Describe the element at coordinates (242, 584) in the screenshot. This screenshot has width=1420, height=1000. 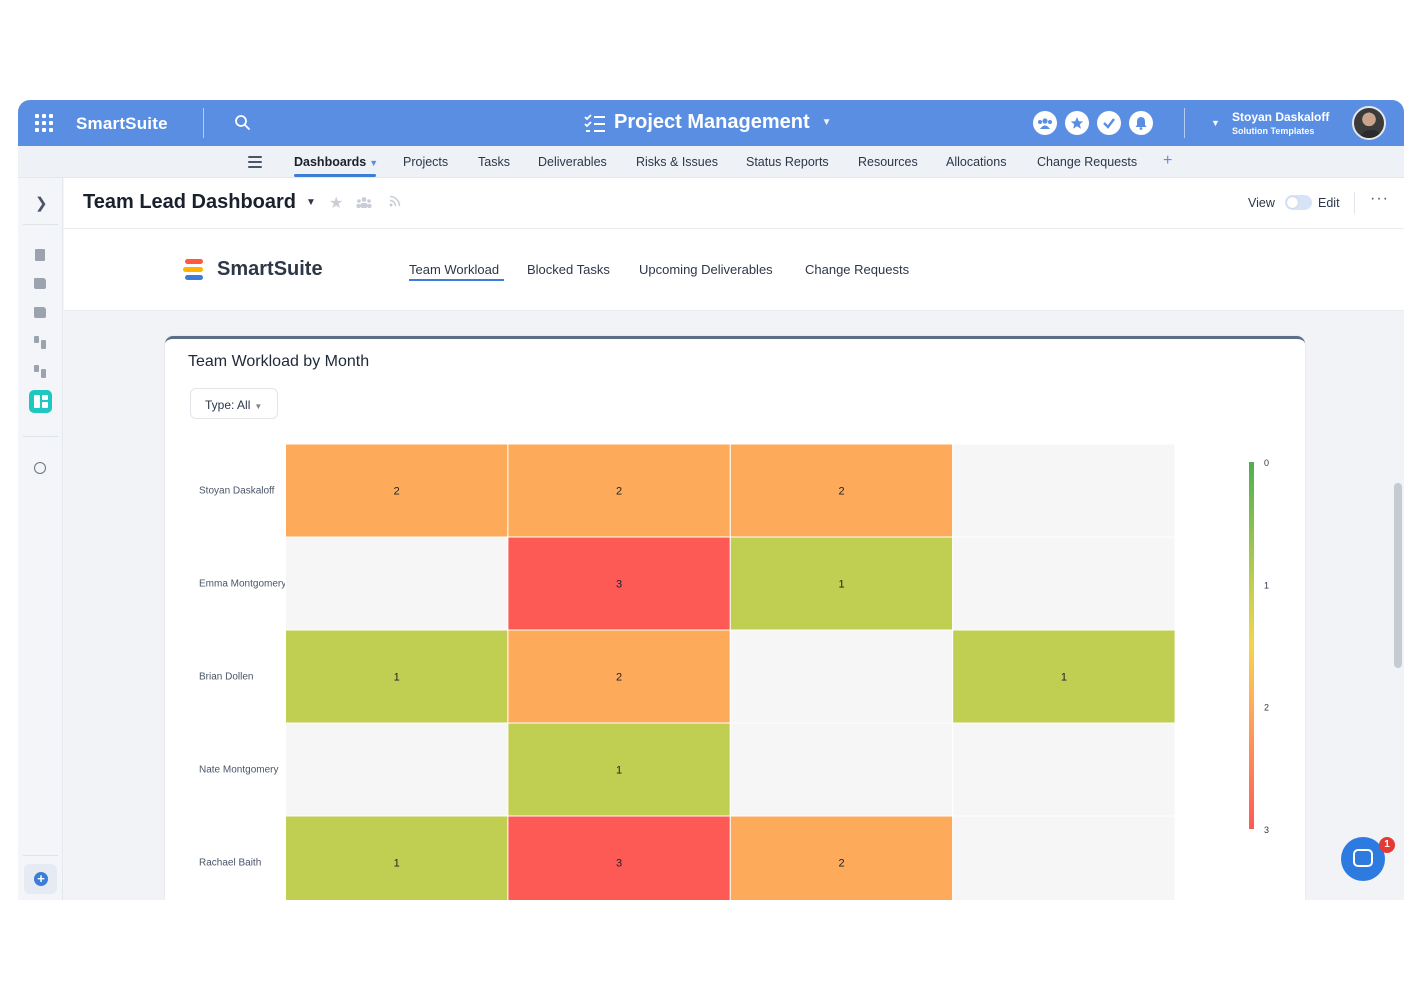
I see `heatmap-row-label: Emma Montgomery` at that location.